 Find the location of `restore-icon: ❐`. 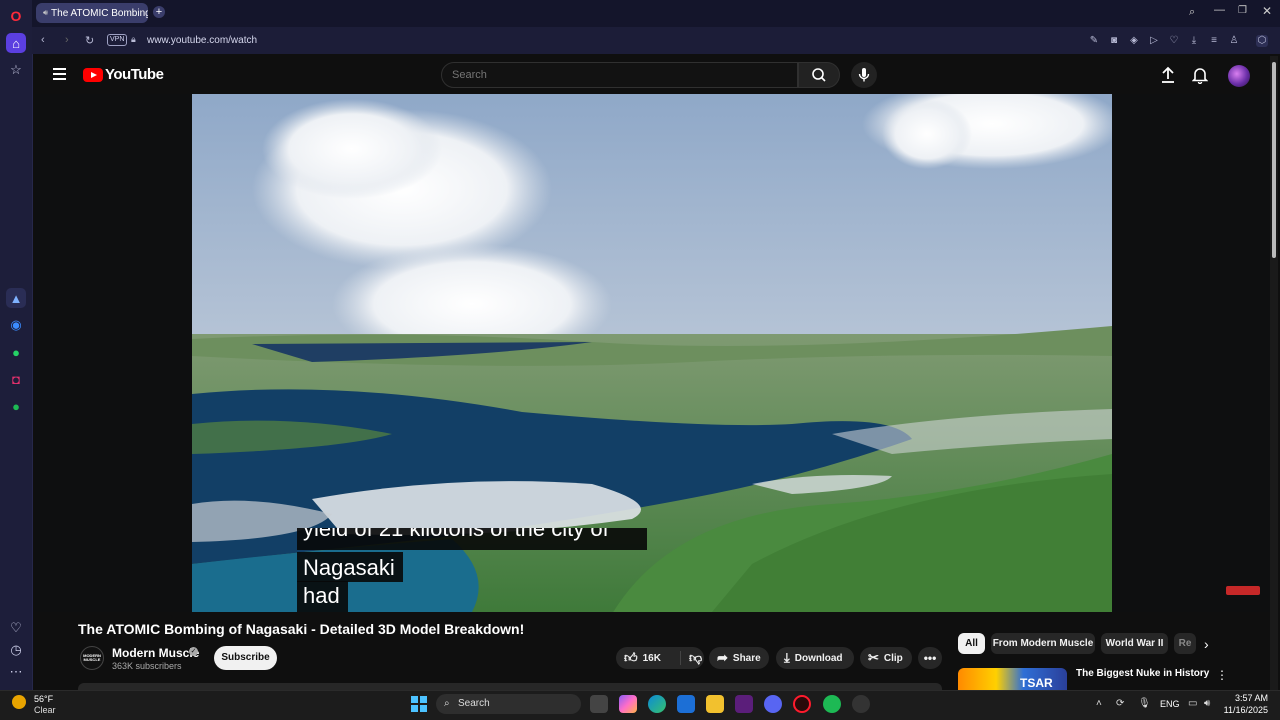

restore-icon: ❐ is located at coordinates (1242, 10).